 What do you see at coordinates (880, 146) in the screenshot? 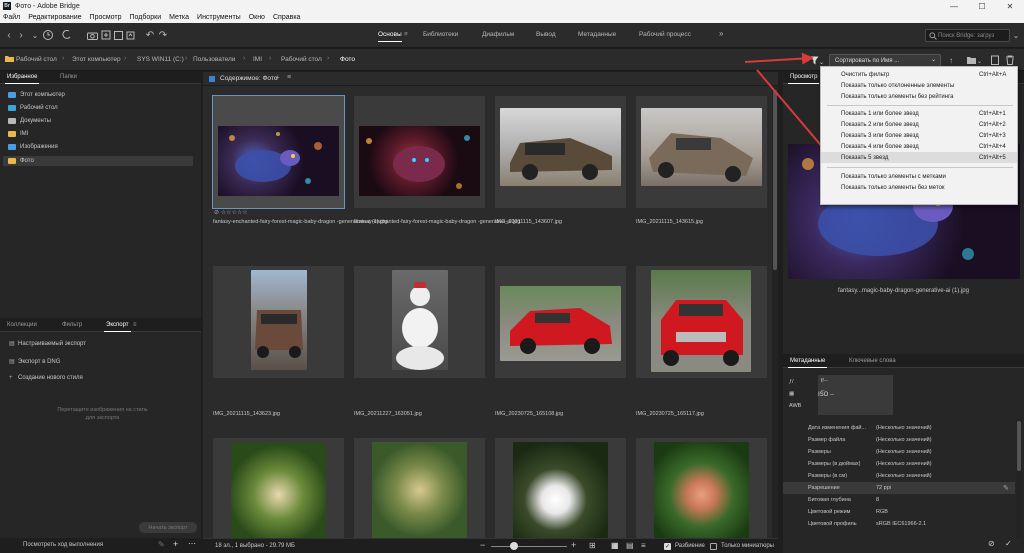
I see `menu-item-label: Показать 4 или более звезд` at bounding box center [880, 146].